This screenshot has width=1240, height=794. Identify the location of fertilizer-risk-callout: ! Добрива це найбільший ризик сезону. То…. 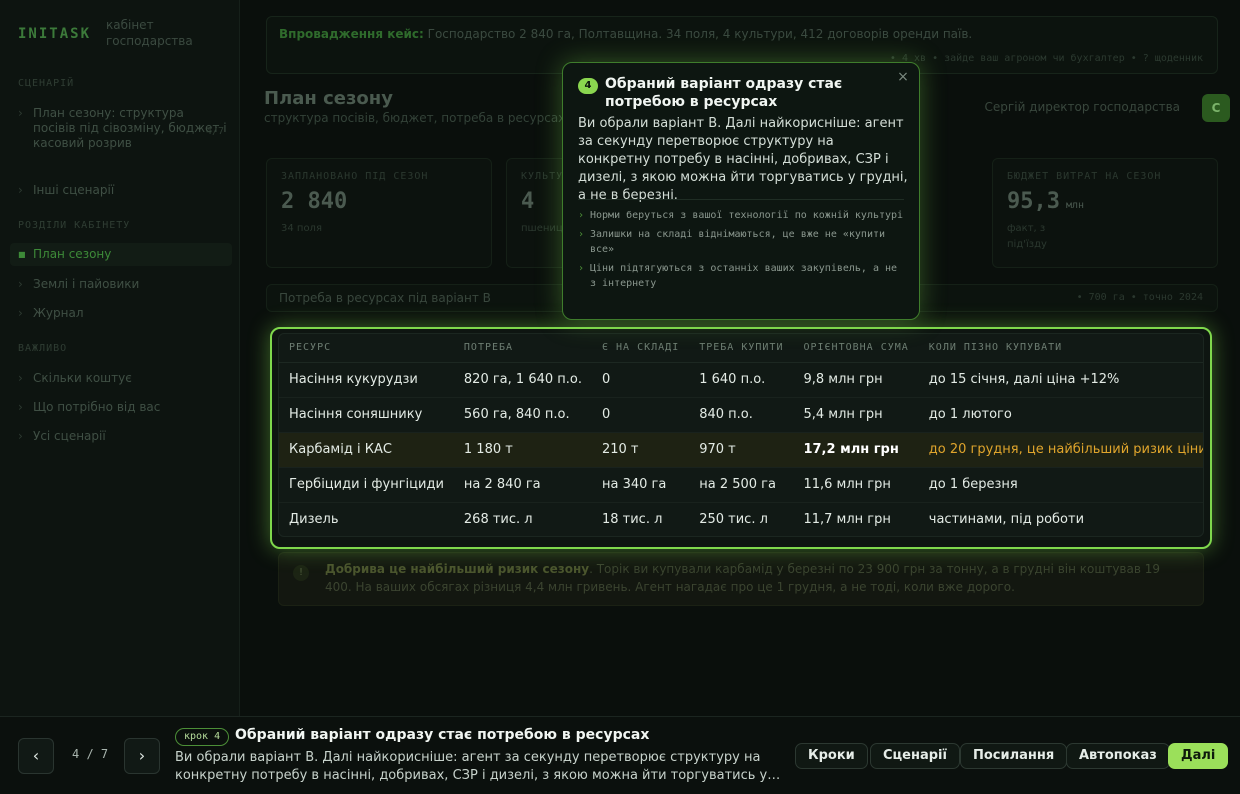
(741, 579).